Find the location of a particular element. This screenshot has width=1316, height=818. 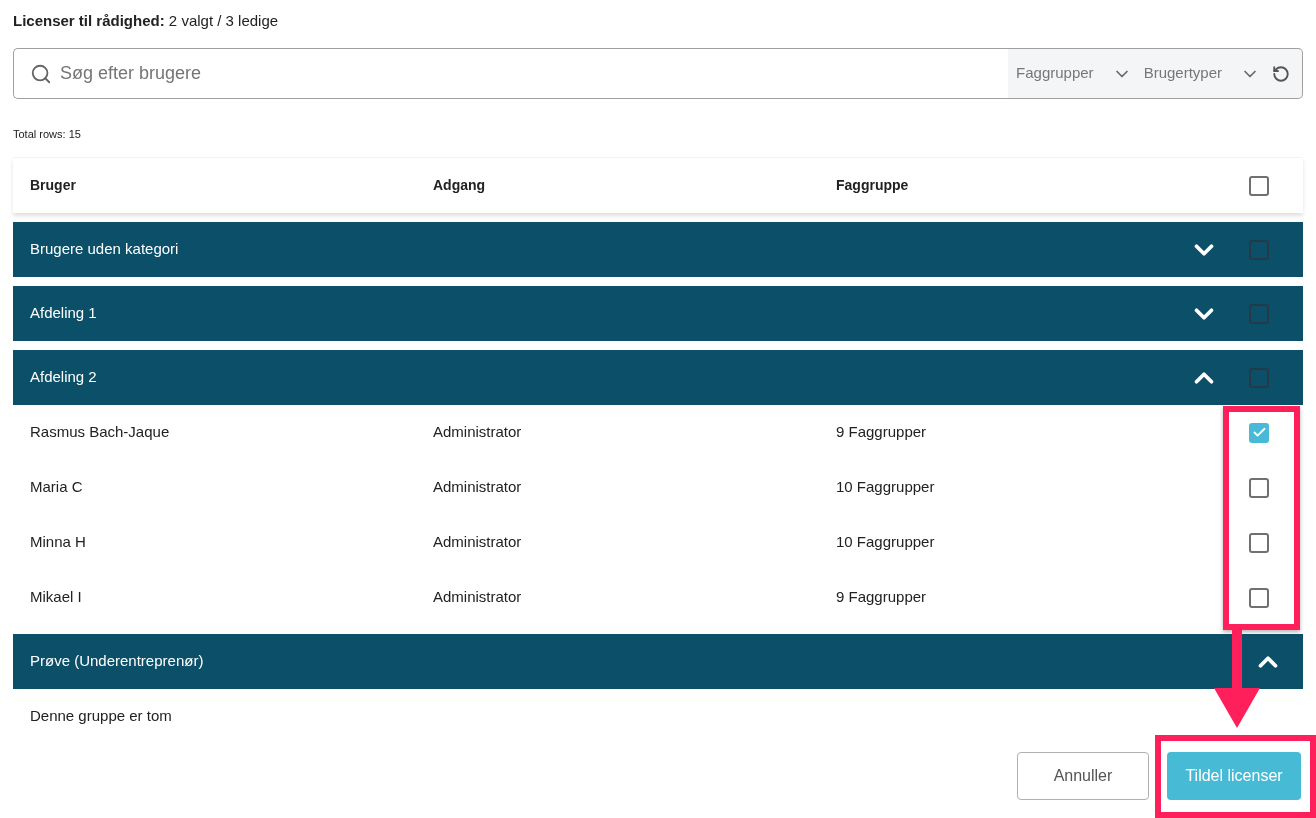

column-header: Faggruppe is located at coordinates (873, 185).